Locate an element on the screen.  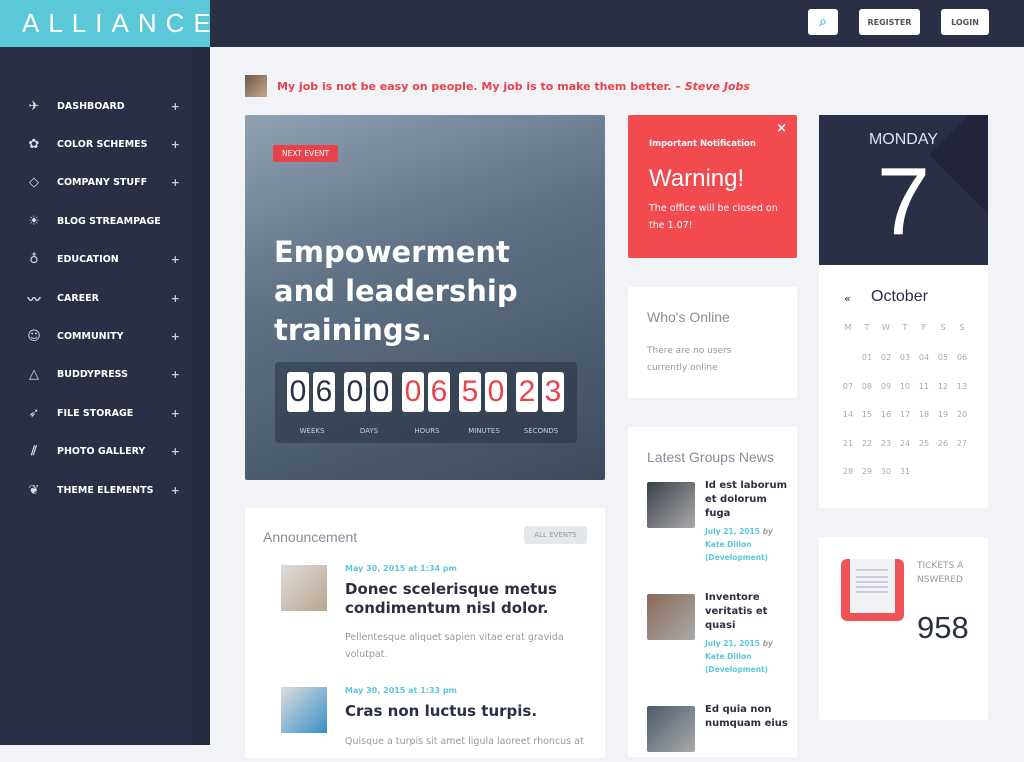
calendar-day-cell: 23 is located at coordinates (886, 443).